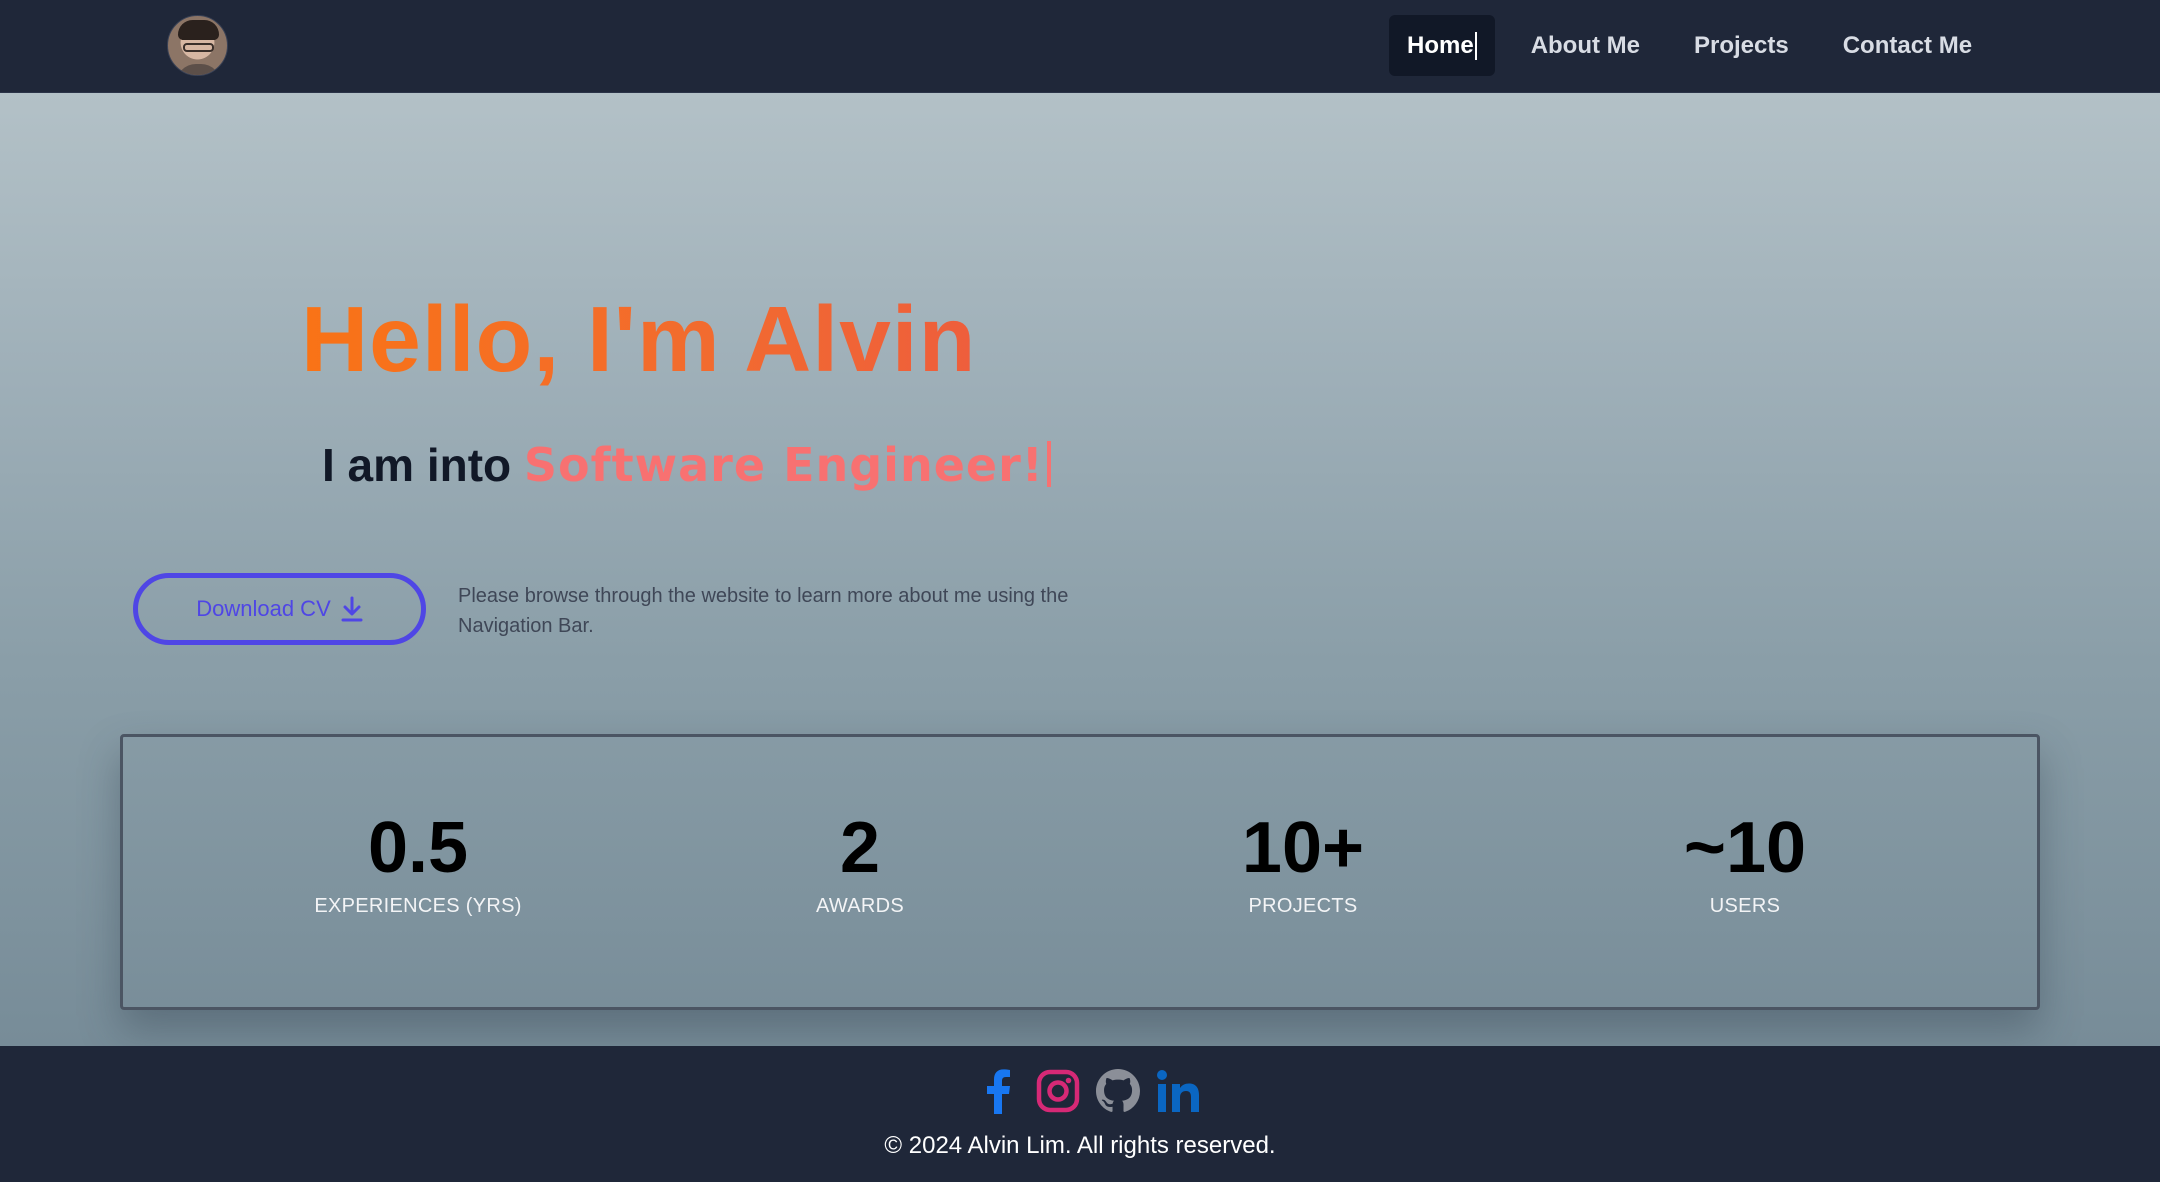 This screenshot has width=2160, height=1182. What do you see at coordinates (1058, 1091) in the screenshot?
I see `instagram-icon` at bounding box center [1058, 1091].